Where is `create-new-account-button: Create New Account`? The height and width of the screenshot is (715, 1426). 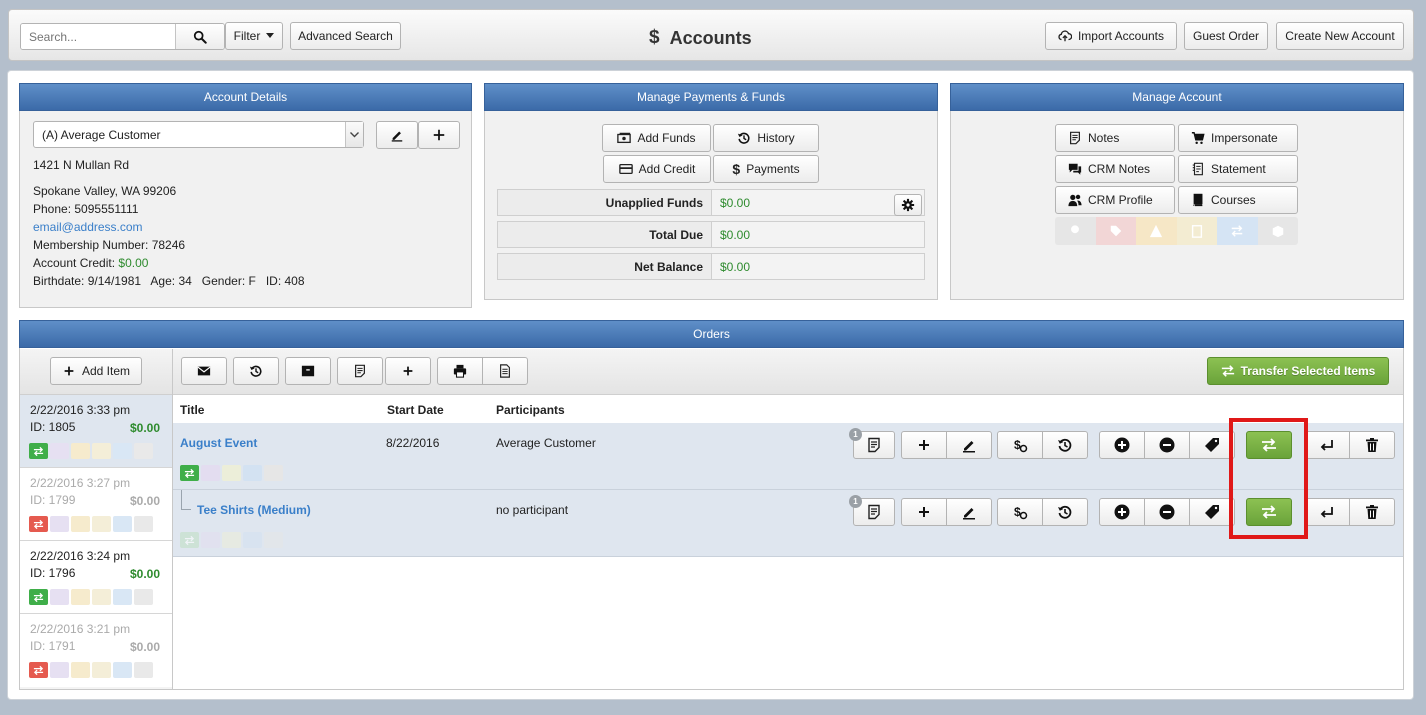
create-new-account-button: Create New Account is located at coordinates (1340, 36).